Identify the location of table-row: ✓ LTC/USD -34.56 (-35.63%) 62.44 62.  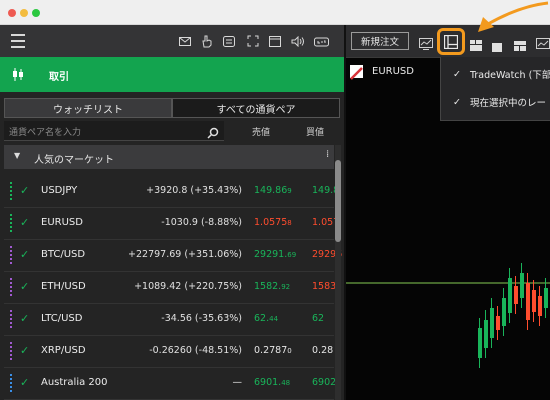
(169, 320).